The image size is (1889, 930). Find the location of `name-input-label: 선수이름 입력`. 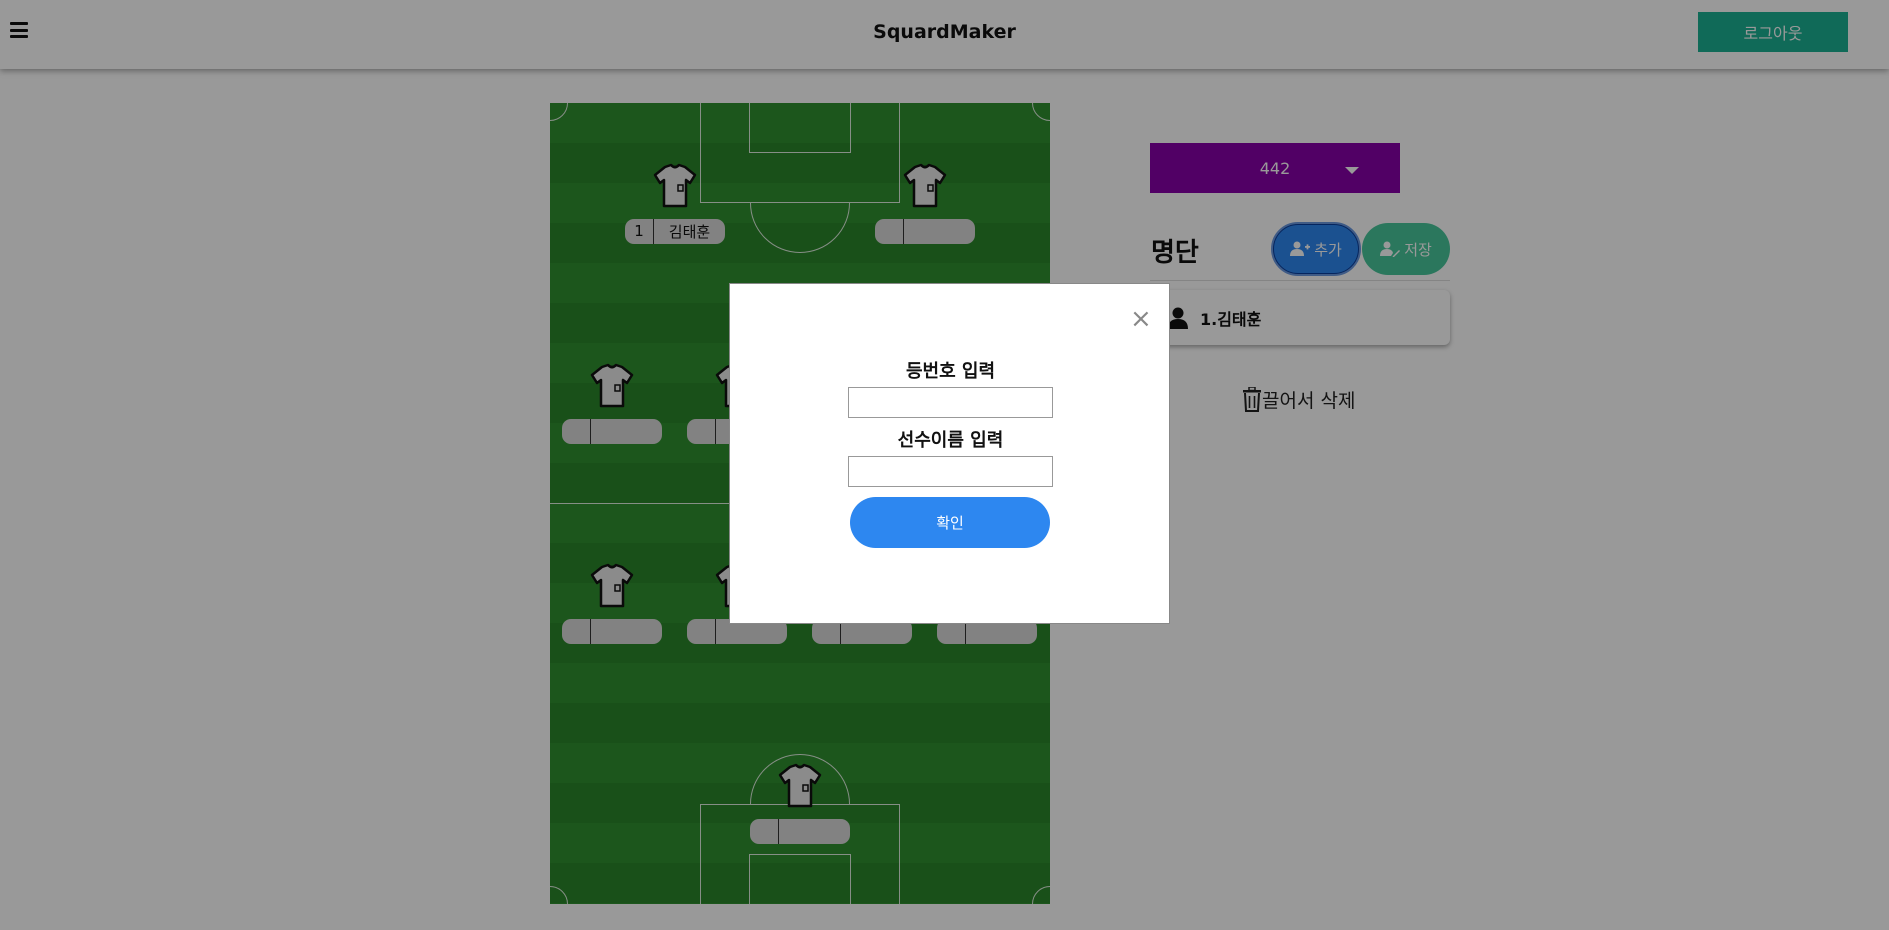

name-input-label: 선수이름 입력 is located at coordinates (950, 440).